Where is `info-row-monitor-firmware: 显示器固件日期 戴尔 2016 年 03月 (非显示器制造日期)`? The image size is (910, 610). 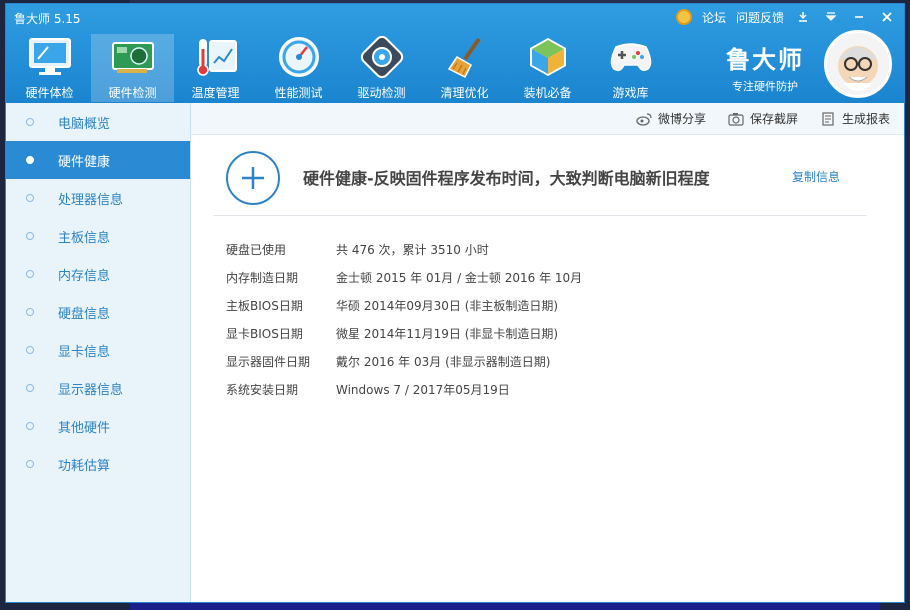
info-row-monitor-firmware: 显示器固件日期 戴尔 2016 年 03月 (非显示器制造日期) is located at coordinates (404, 361).